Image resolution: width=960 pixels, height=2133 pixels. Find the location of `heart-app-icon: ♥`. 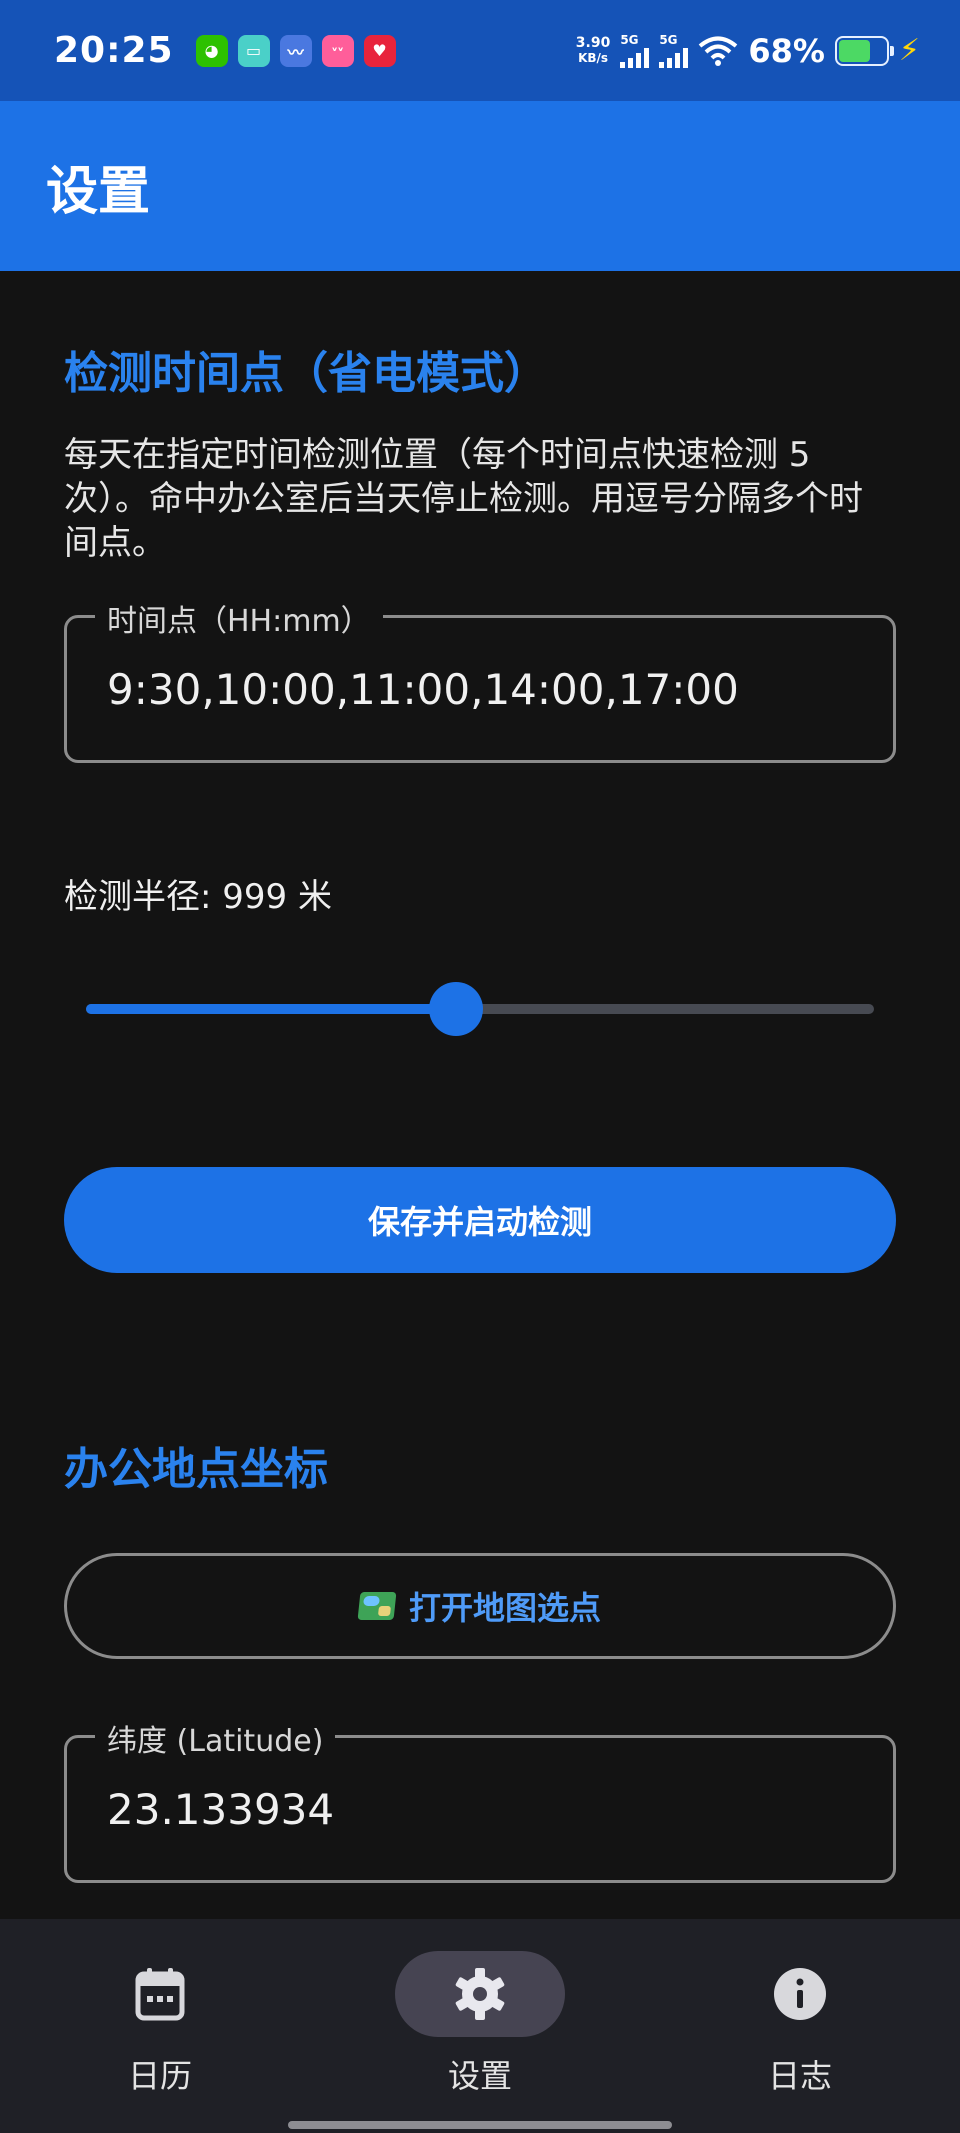

heart-app-icon: ♥ is located at coordinates (379, 50).